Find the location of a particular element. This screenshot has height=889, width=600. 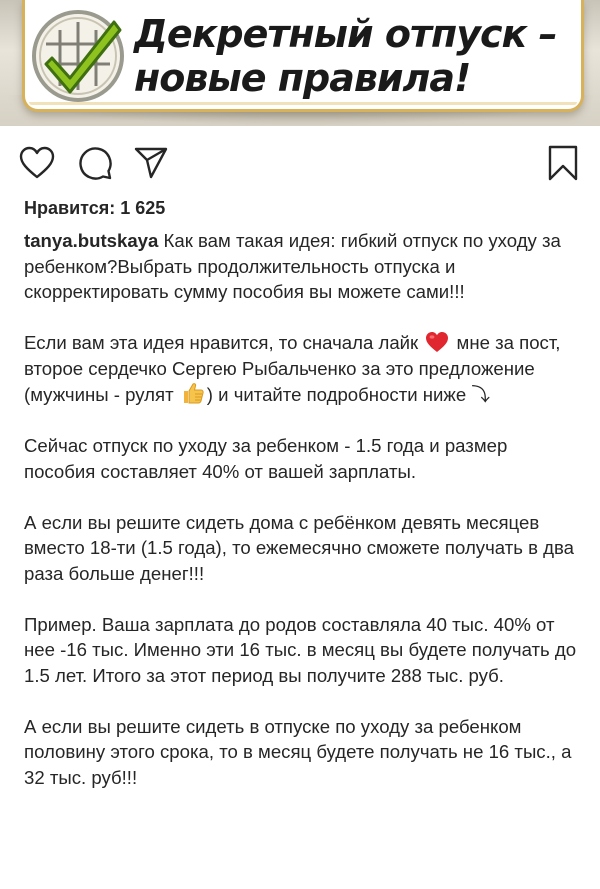

save-button is located at coordinates (563, 163).